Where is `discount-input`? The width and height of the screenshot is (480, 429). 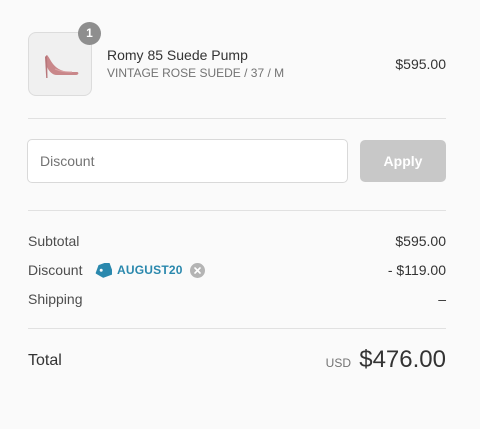
discount-input is located at coordinates (187, 161).